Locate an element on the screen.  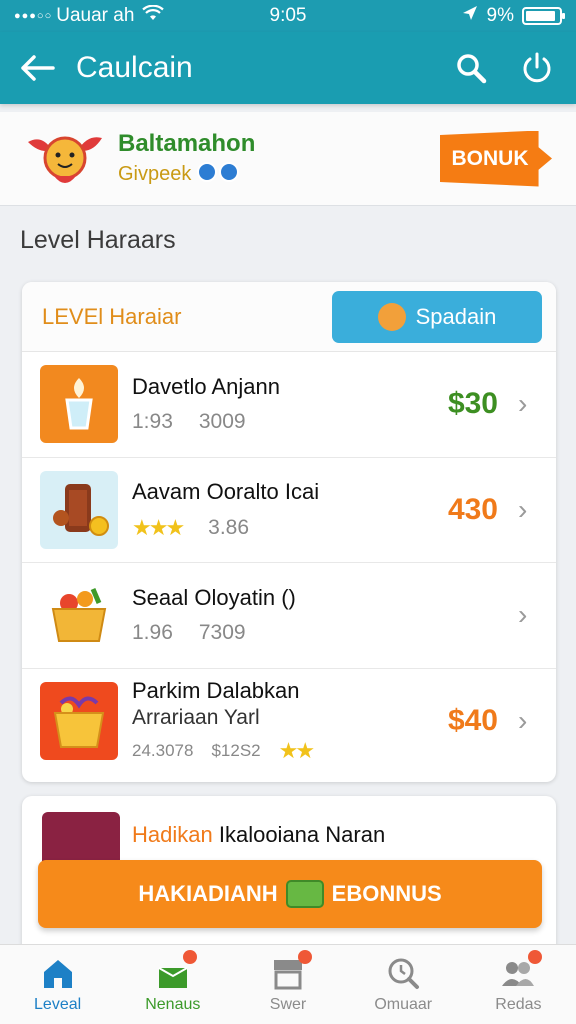
back-arrow-icon is located at coordinates (38, 68).